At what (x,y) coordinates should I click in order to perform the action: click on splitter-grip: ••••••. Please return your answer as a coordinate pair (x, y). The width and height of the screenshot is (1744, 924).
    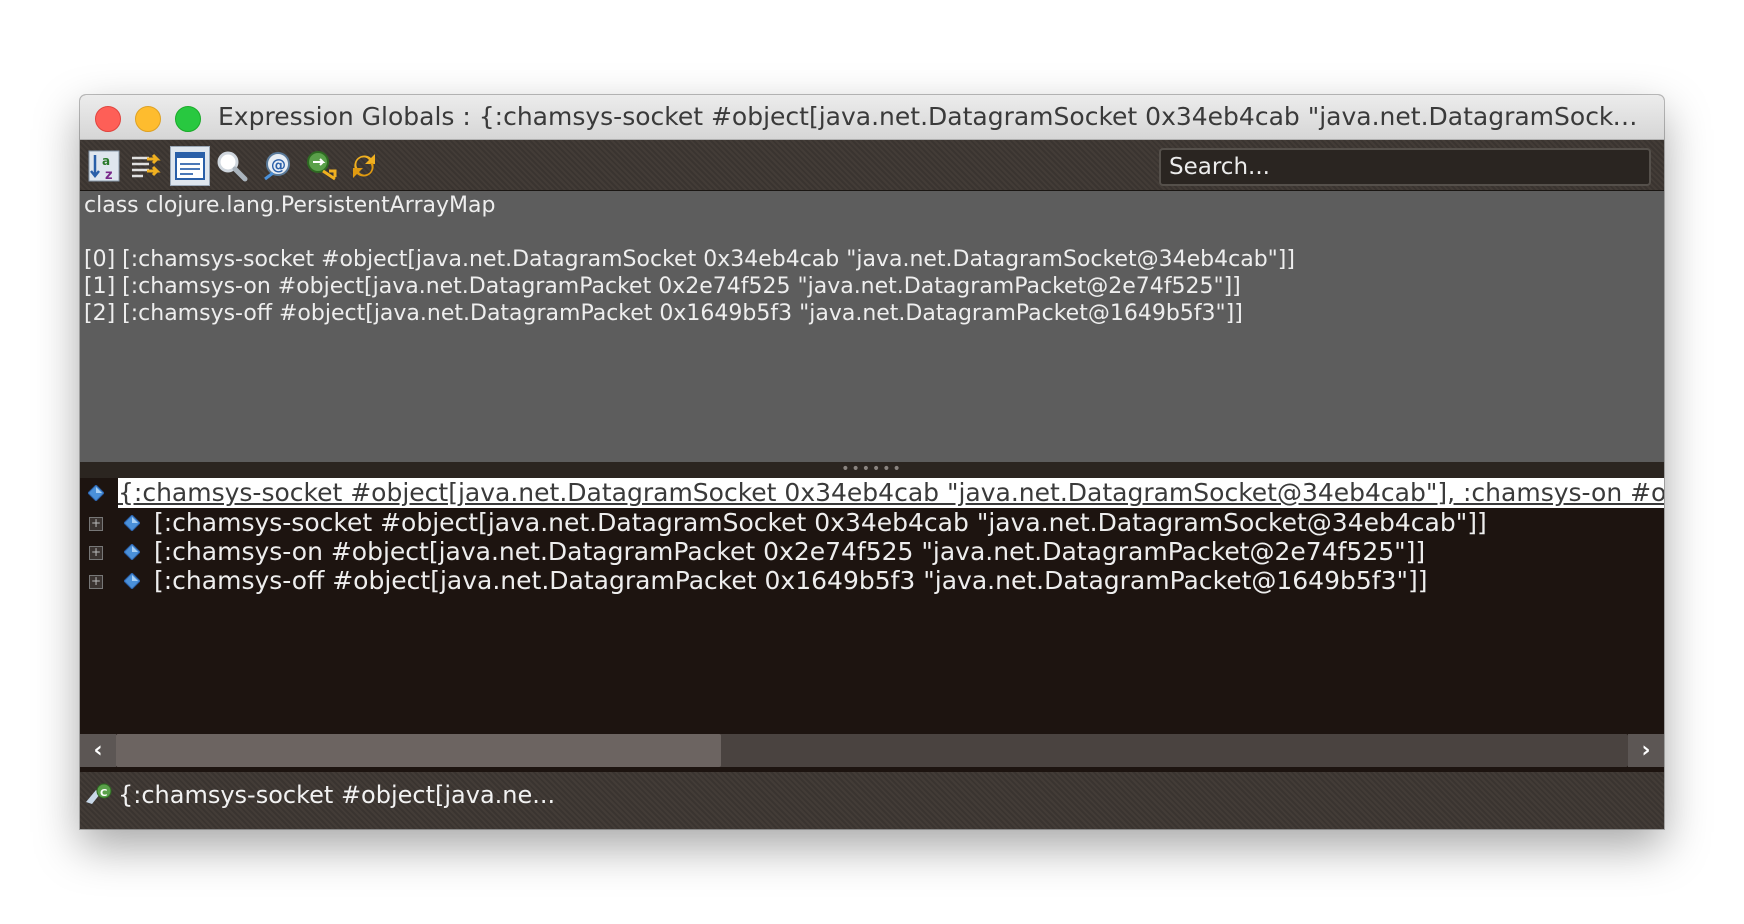
    Looking at the image, I should click on (872, 469).